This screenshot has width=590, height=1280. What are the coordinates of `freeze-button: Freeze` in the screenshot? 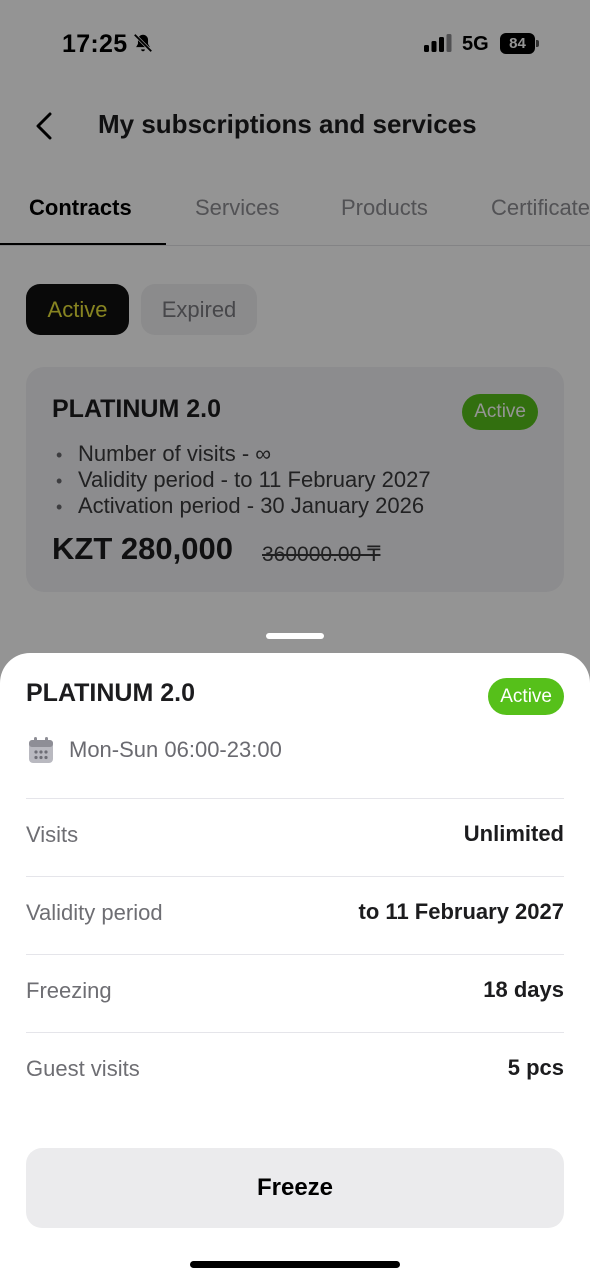 It's located at (295, 1188).